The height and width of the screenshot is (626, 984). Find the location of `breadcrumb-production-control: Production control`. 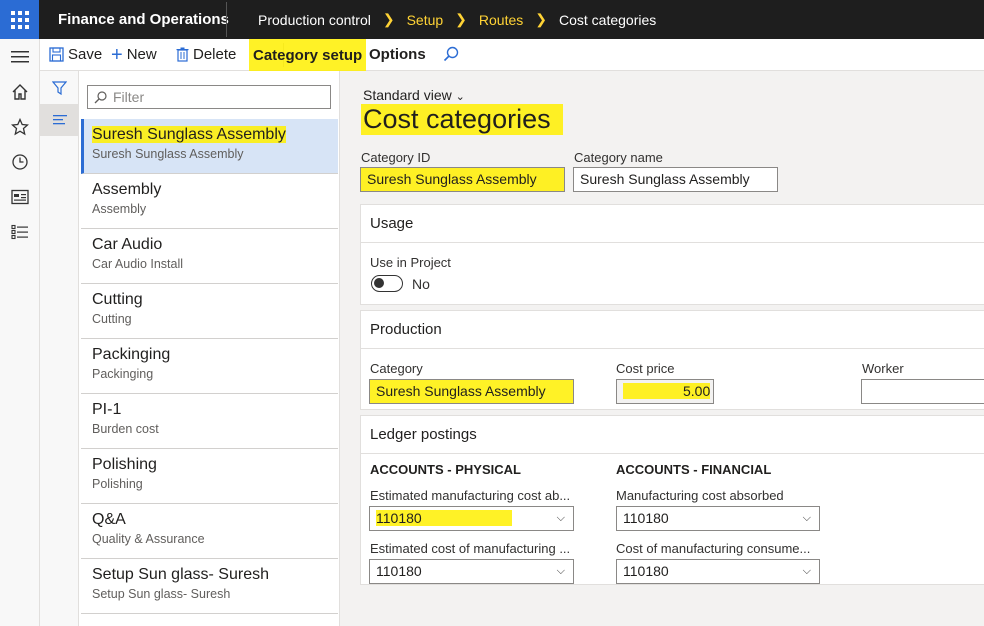

breadcrumb-production-control: Production control is located at coordinates (314, 20).